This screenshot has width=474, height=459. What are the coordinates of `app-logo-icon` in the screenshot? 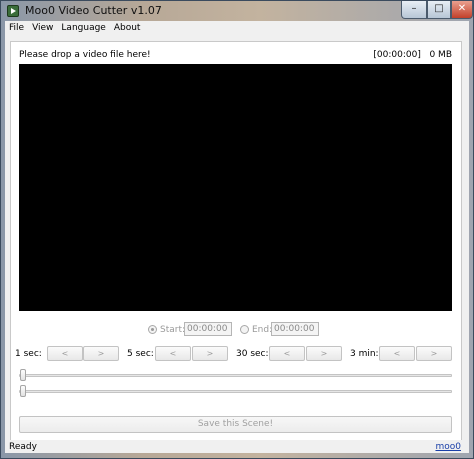 It's located at (13, 11).